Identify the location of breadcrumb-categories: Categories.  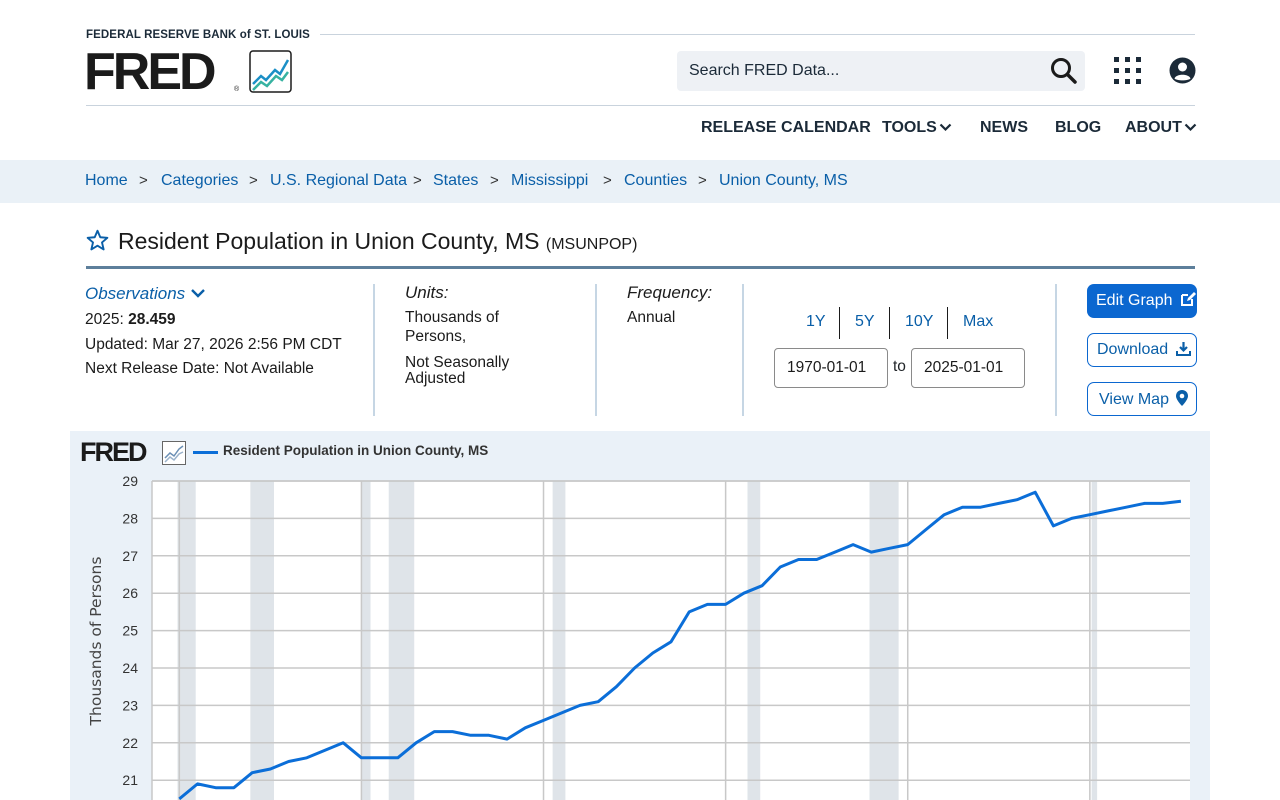
(199, 181).